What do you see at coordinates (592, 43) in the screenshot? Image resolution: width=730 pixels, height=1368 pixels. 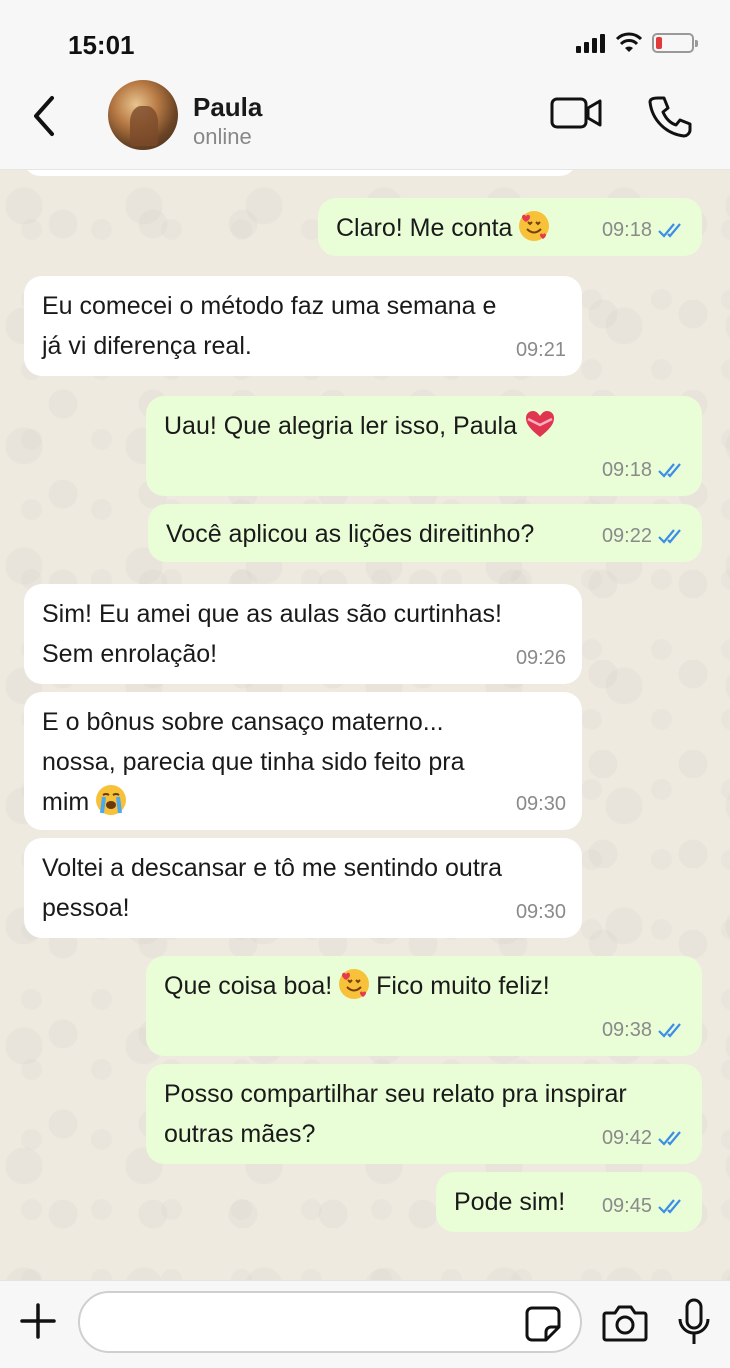 I see `cellular-signal-icon` at bounding box center [592, 43].